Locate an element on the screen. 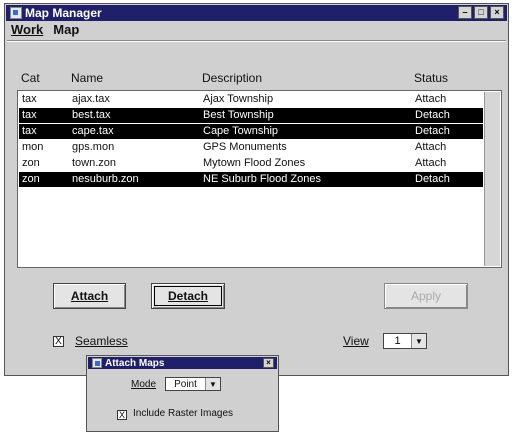 Image resolution: width=519 pixels, height=435 pixels. list-item: zon town.zon Mytown Flood Zones Attach is located at coordinates (251, 163).